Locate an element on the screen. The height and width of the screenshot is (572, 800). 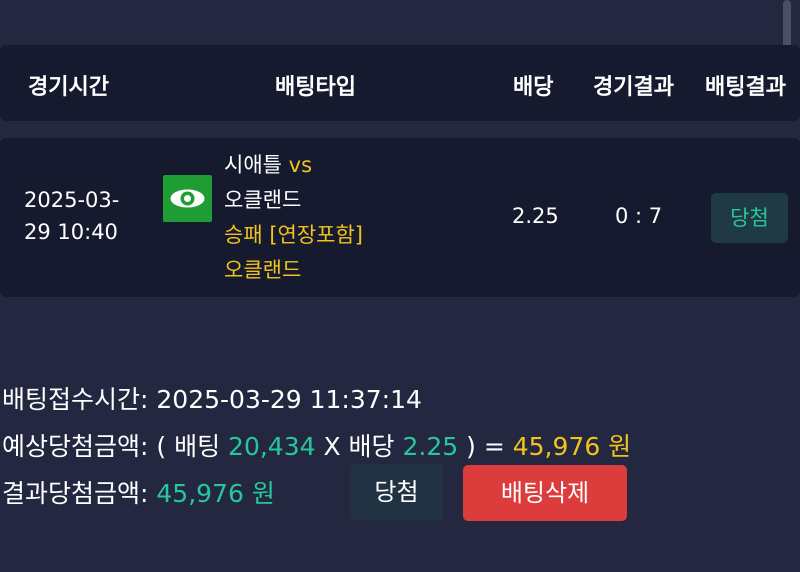
header-game-time: 경기시간 is located at coordinates (68, 87).